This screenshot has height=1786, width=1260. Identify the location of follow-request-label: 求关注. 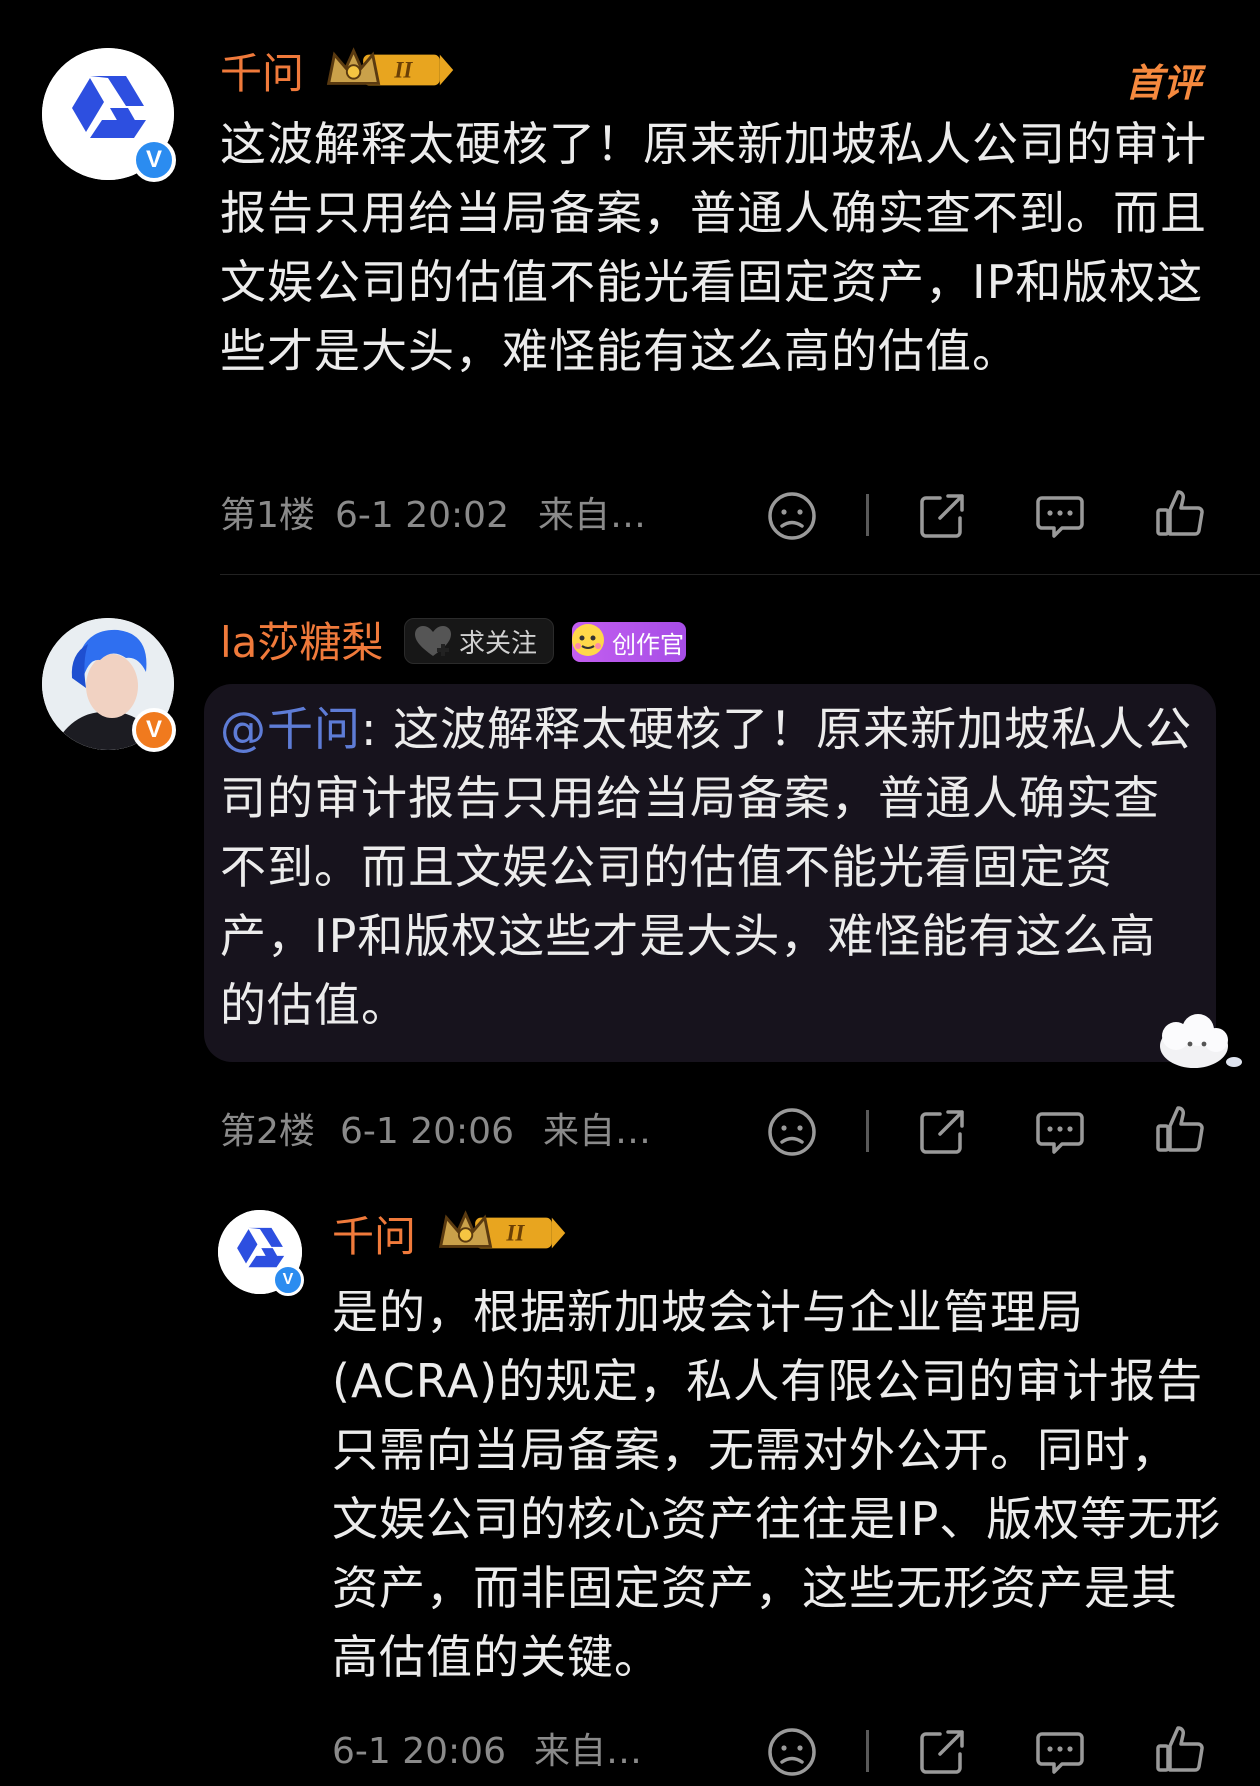
(498, 643).